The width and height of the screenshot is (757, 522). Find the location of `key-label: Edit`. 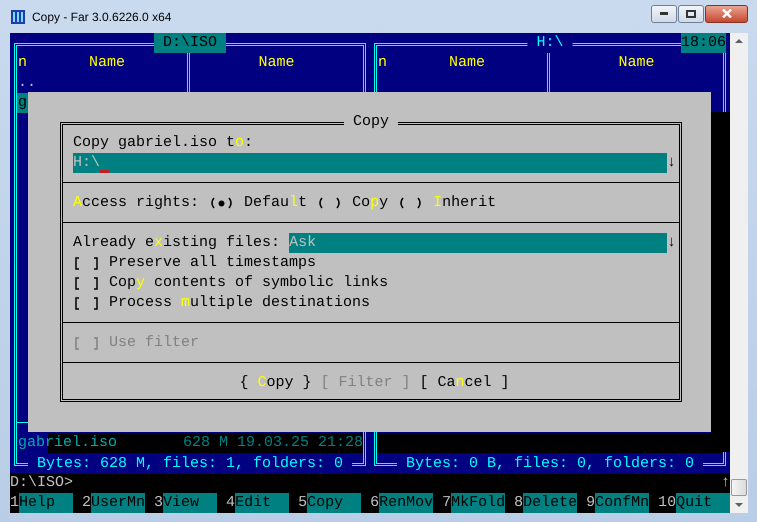

key-label: Edit is located at coordinates (262, 503).